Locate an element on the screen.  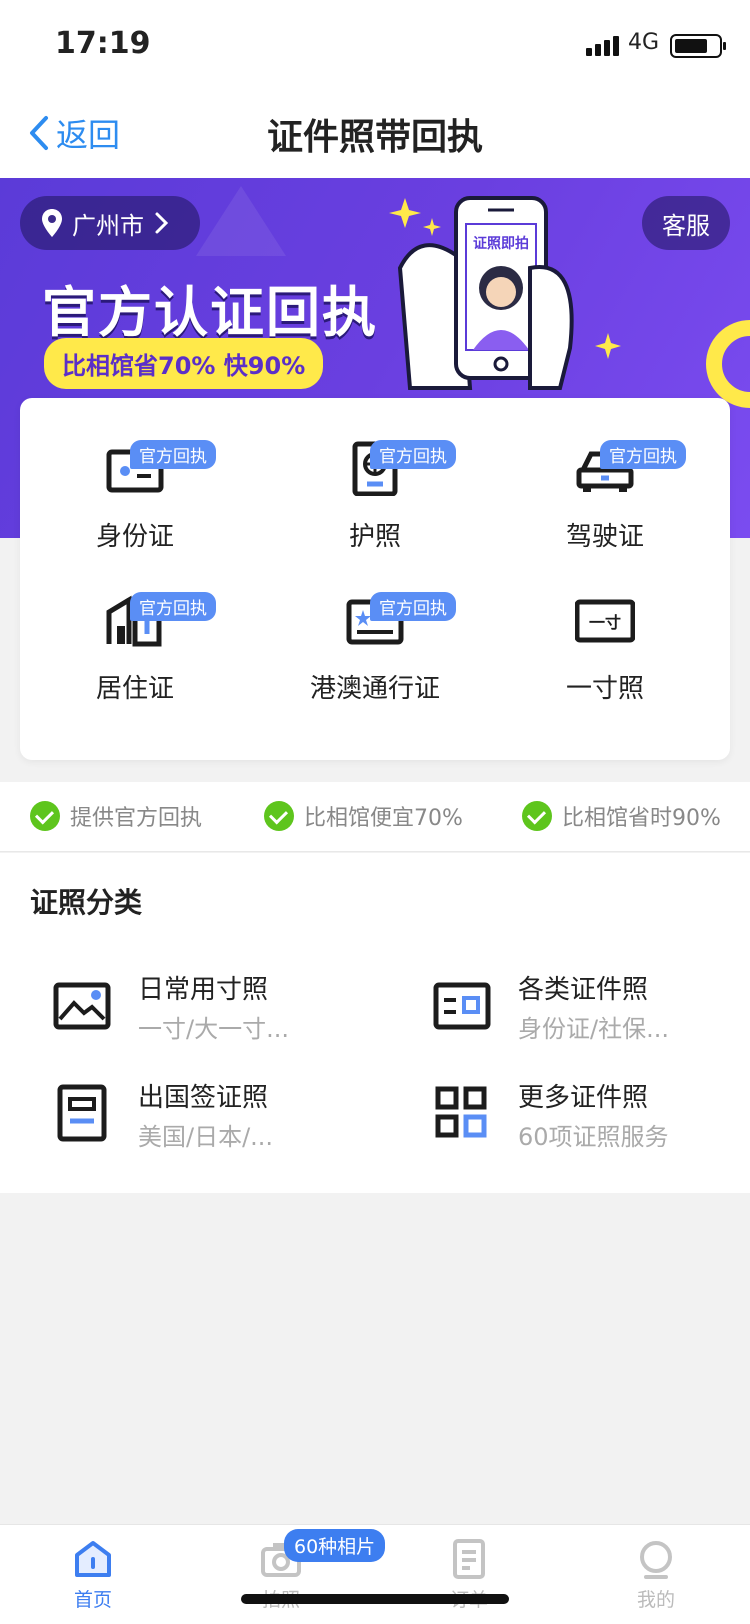
phone-illustration: 证照即拍 is located at coordinates (505, 293).